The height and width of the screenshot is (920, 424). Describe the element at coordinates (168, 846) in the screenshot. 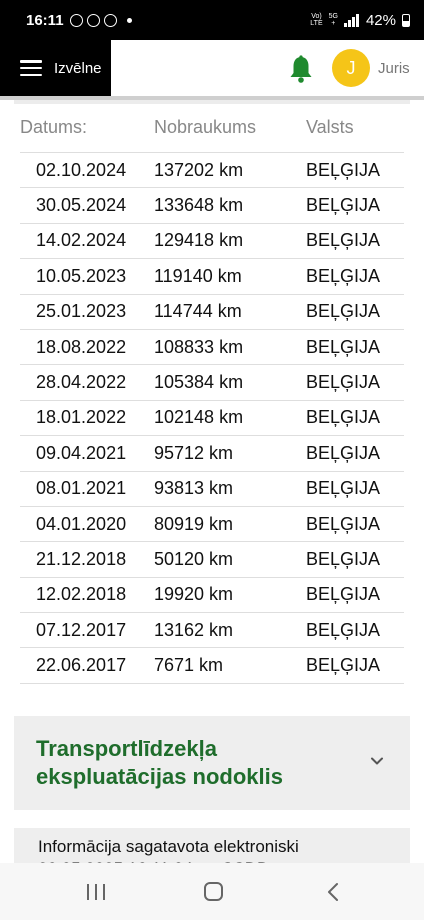

I see `info-line-1: Informācija sagatavota elektroniski` at that location.